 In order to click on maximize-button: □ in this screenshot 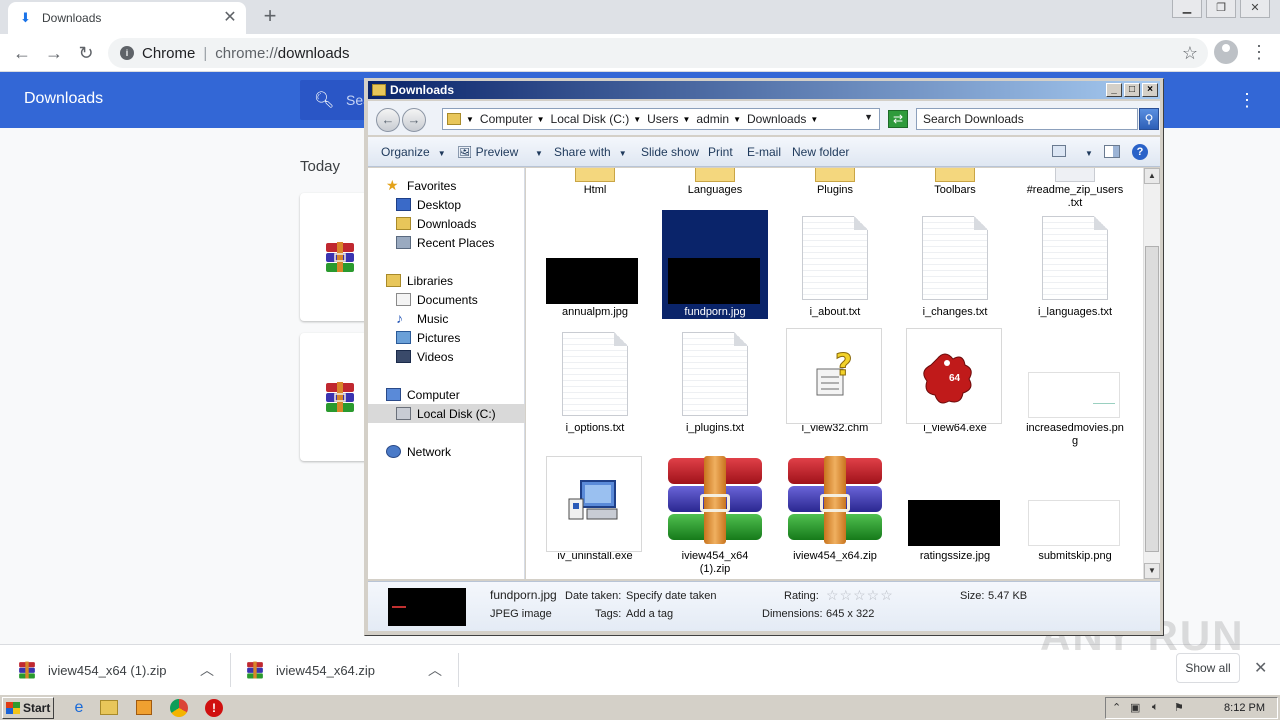, I will do `click(1132, 90)`.